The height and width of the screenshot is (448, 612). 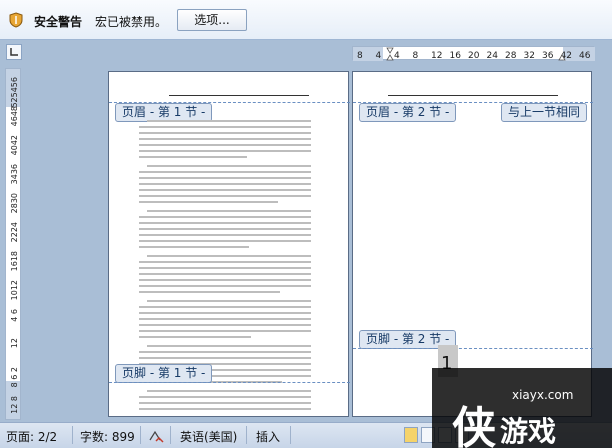 What do you see at coordinates (529, 56) in the screenshot?
I see `ruler-label: 32` at bounding box center [529, 56].